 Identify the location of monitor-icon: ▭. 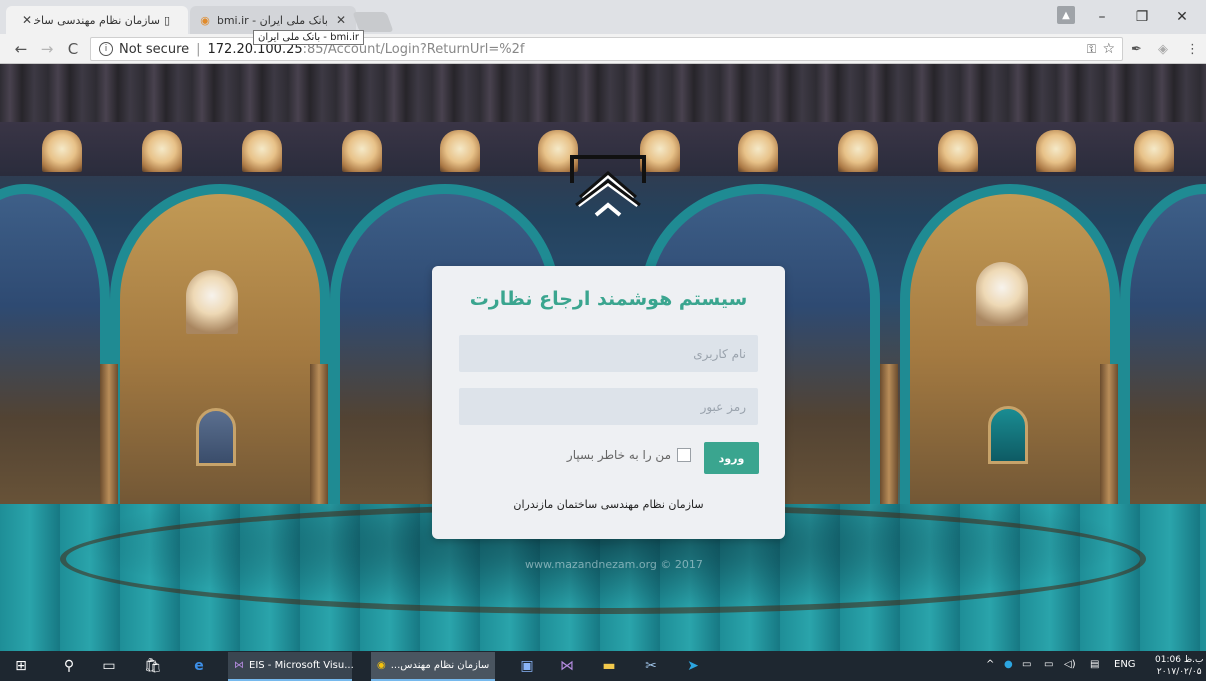
(1048, 664).